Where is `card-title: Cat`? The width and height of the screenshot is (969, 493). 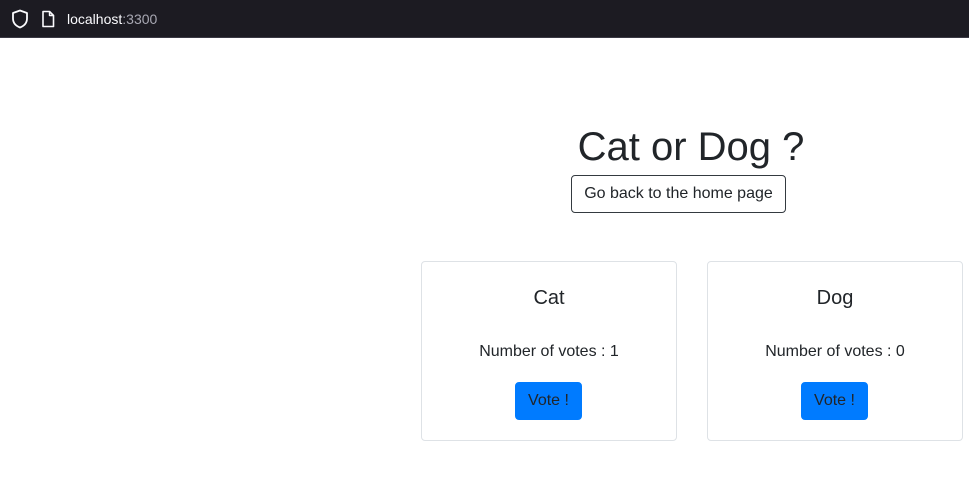
card-title: Cat is located at coordinates (549, 298).